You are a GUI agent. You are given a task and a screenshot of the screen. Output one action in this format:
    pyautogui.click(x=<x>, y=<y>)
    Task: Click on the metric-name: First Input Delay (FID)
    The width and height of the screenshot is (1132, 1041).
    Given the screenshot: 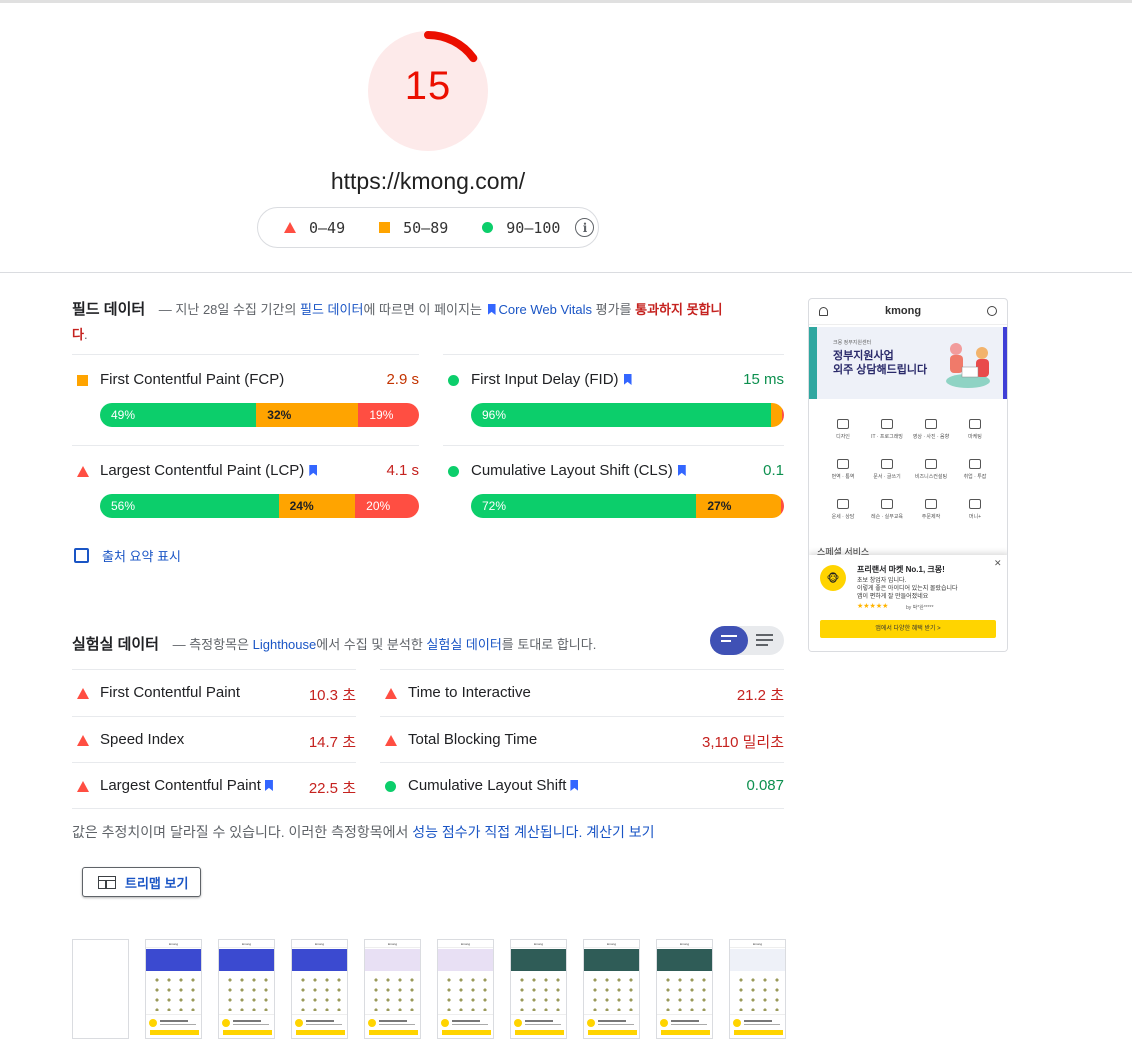 What is the action you would take?
    pyautogui.click(x=553, y=379)
    